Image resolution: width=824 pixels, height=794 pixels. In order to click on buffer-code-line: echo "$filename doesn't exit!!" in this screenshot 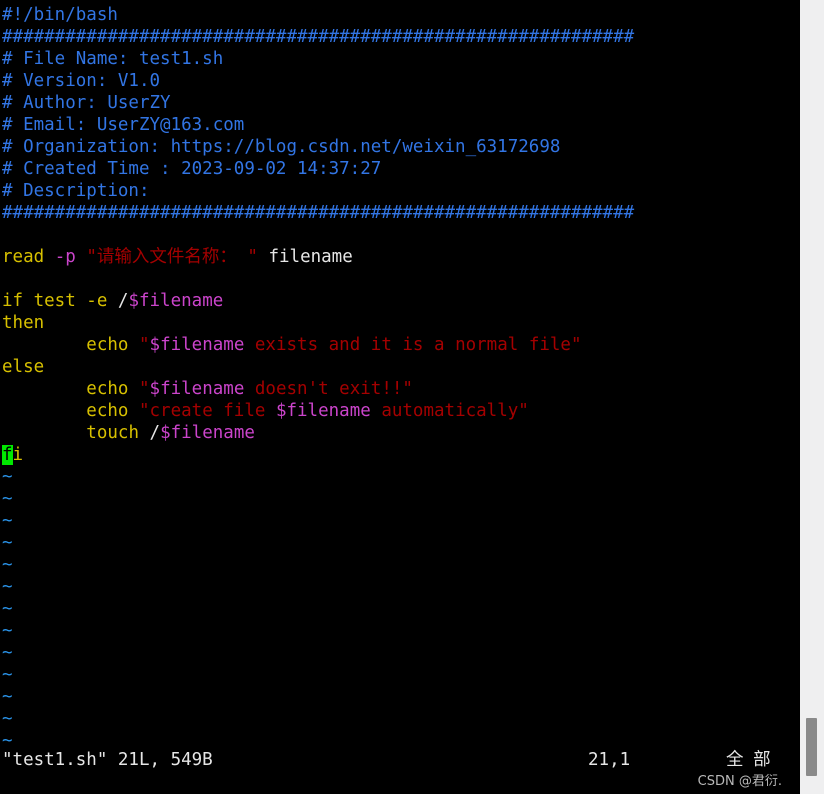, I will do `click(401, 389)`.